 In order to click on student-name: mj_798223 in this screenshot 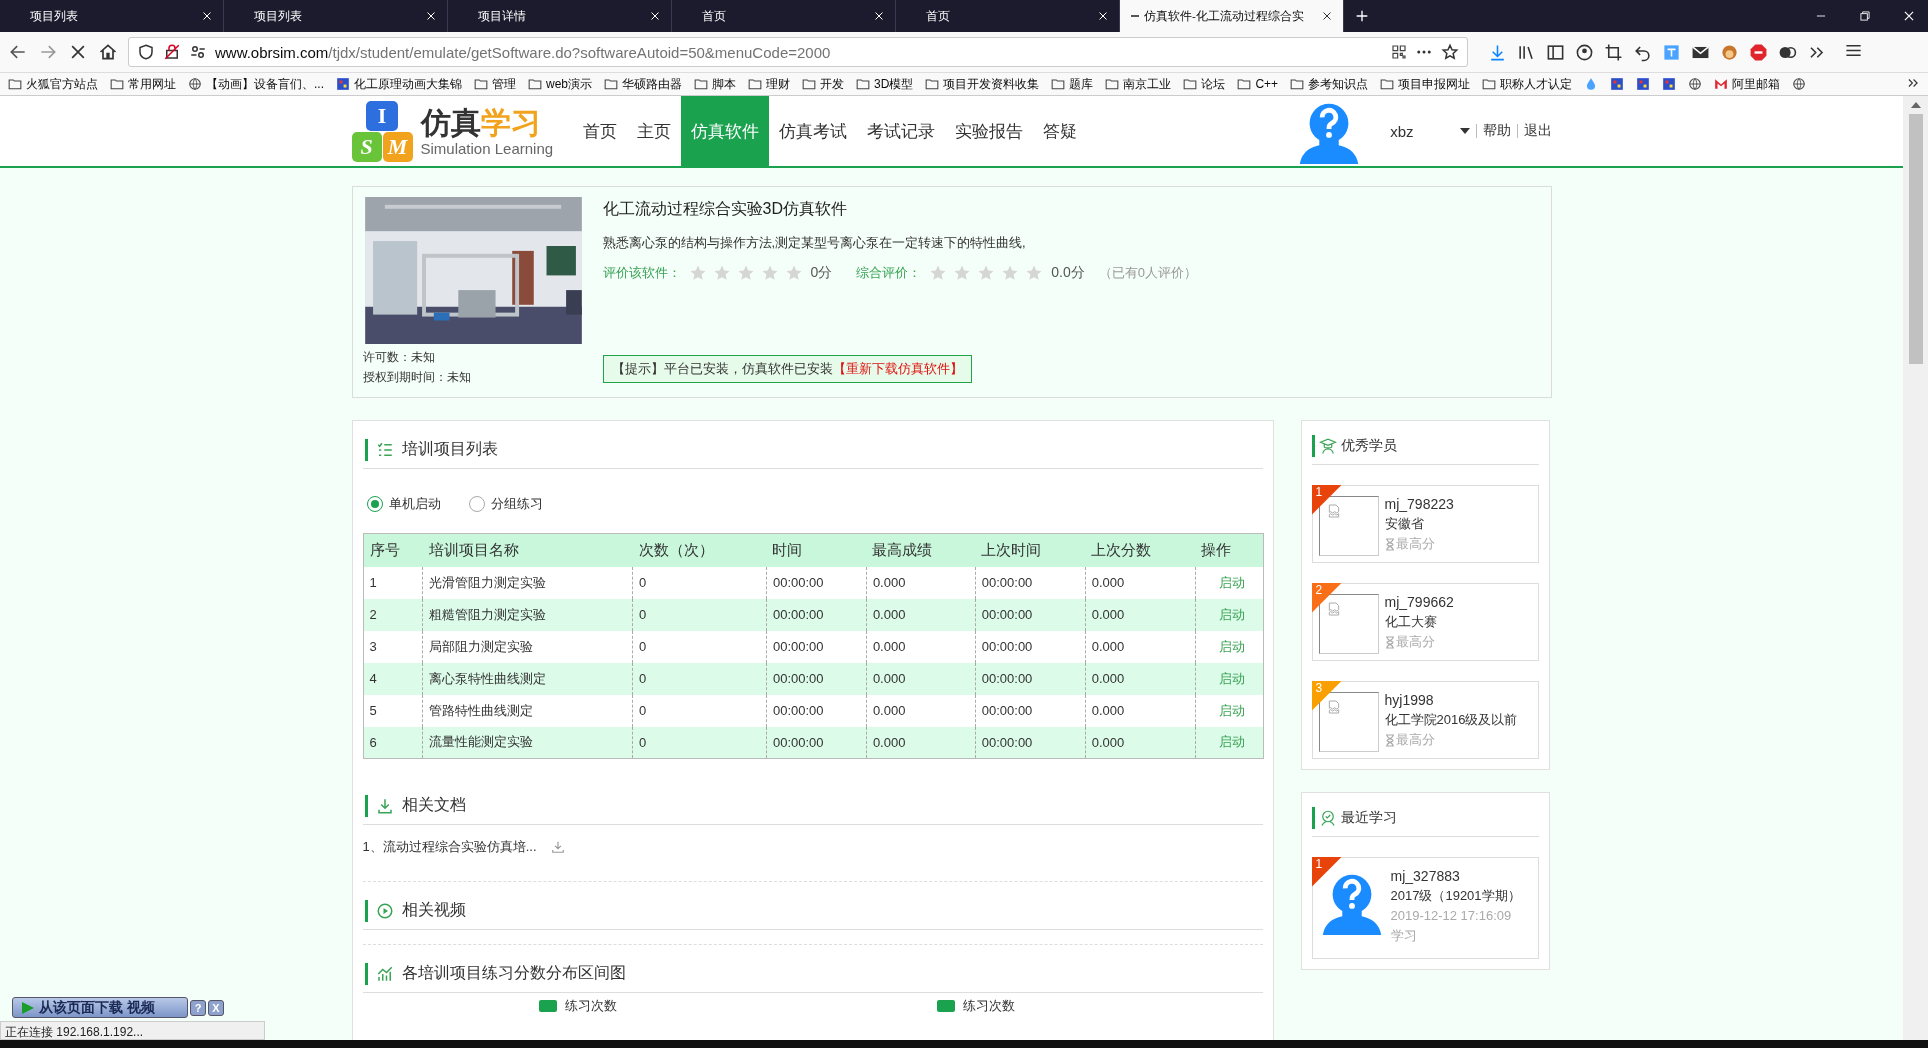, I will do `click(1419, 504)`.